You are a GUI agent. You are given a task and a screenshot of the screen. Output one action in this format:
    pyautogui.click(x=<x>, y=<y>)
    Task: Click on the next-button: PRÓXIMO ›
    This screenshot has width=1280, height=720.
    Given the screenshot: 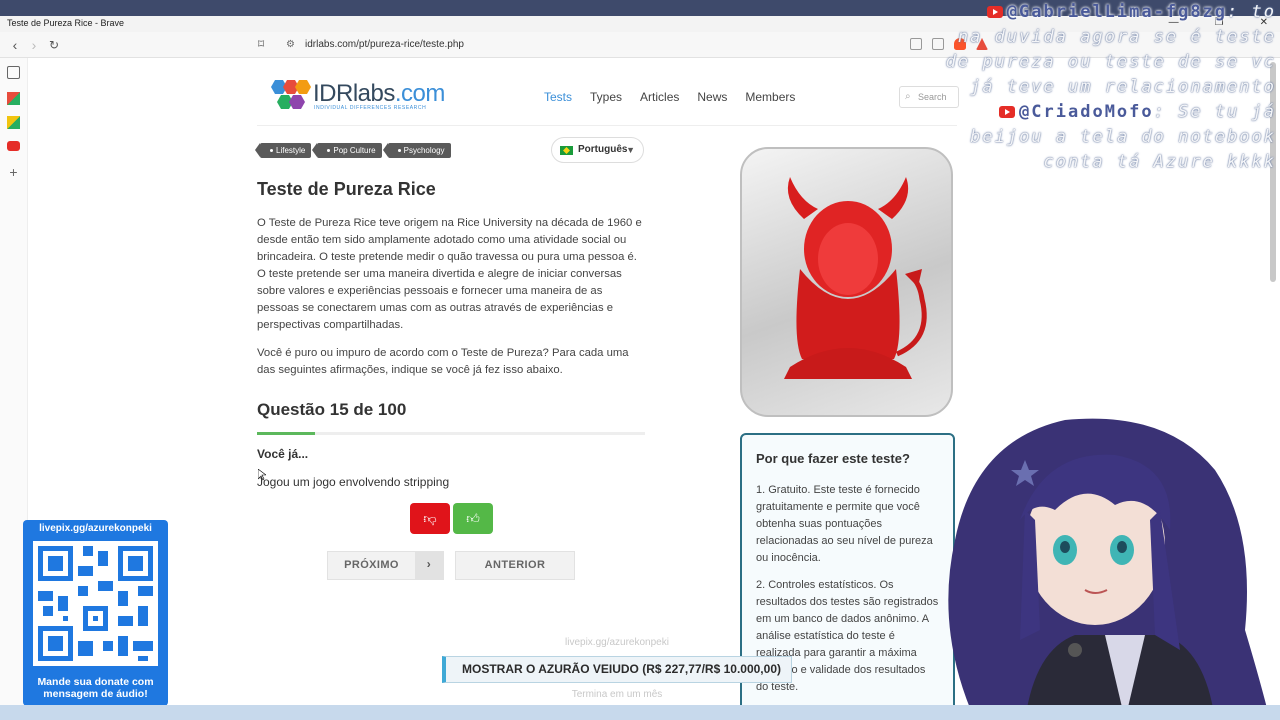 What is the action you would take?
    pyautogui.click(x=385, y=565)
    